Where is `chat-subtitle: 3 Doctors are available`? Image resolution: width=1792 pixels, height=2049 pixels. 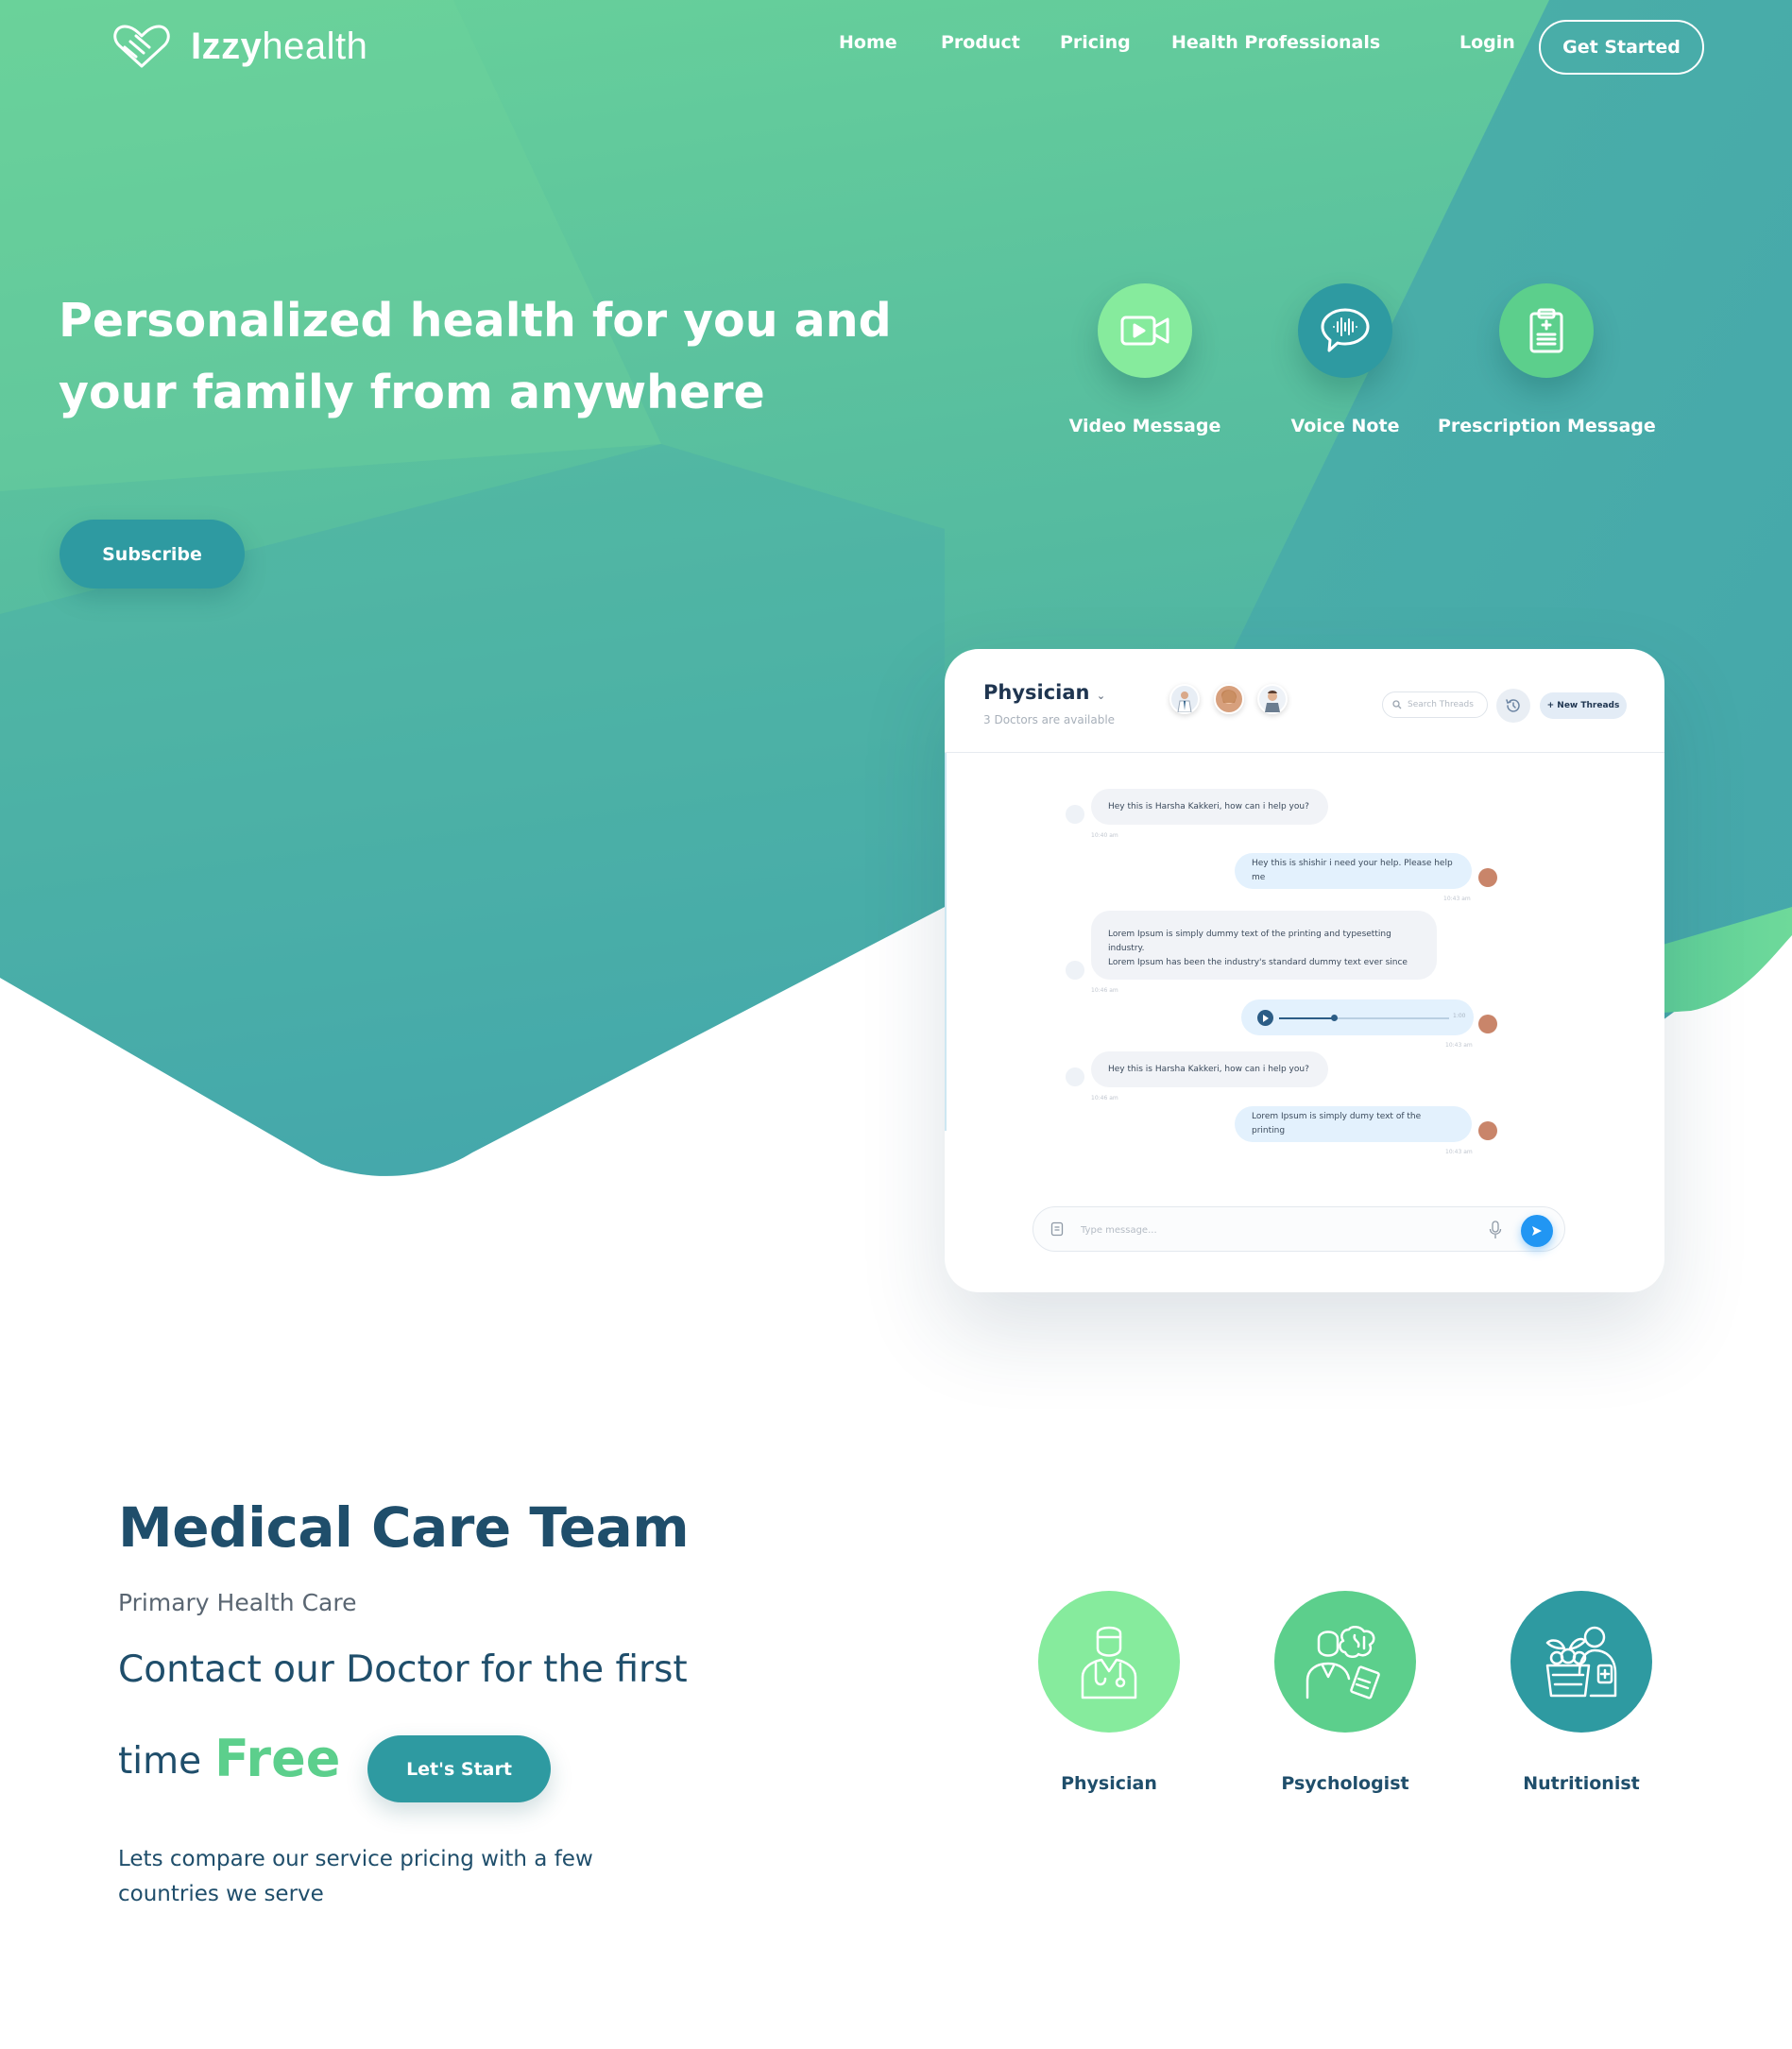 chat-subtitle: 3 Doctors are available is located at coordinates (1049, 719).